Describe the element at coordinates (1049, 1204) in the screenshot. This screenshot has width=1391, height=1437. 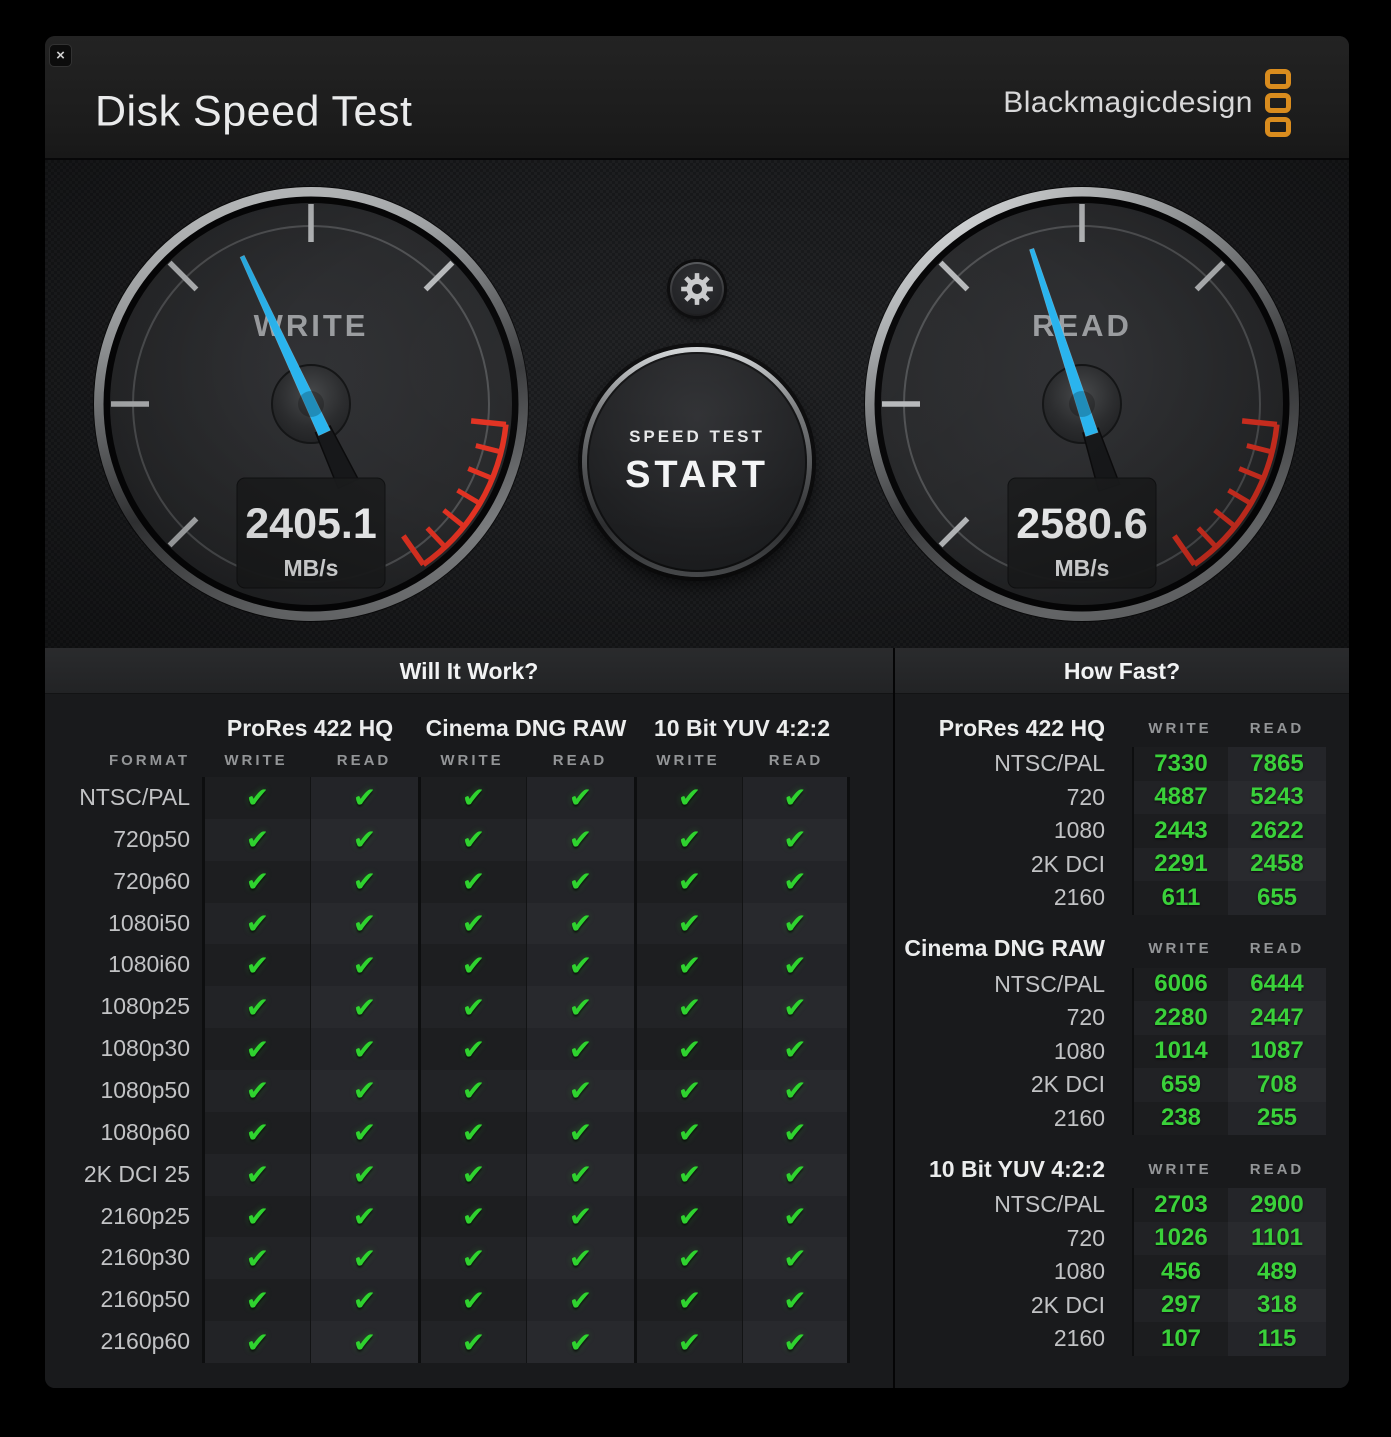
I see `resolution-label: NTSC/PAL` at that location.